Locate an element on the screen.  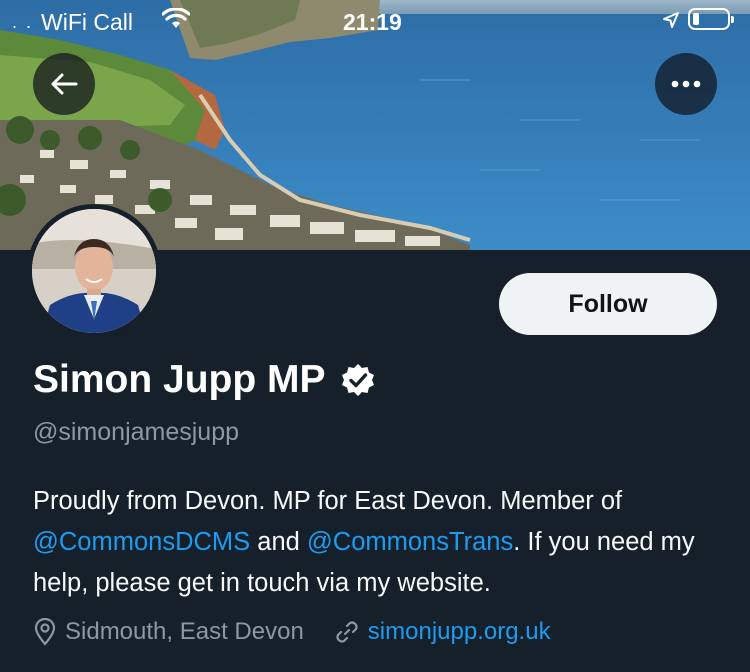
battery-level is located at coordinates (696, 19).